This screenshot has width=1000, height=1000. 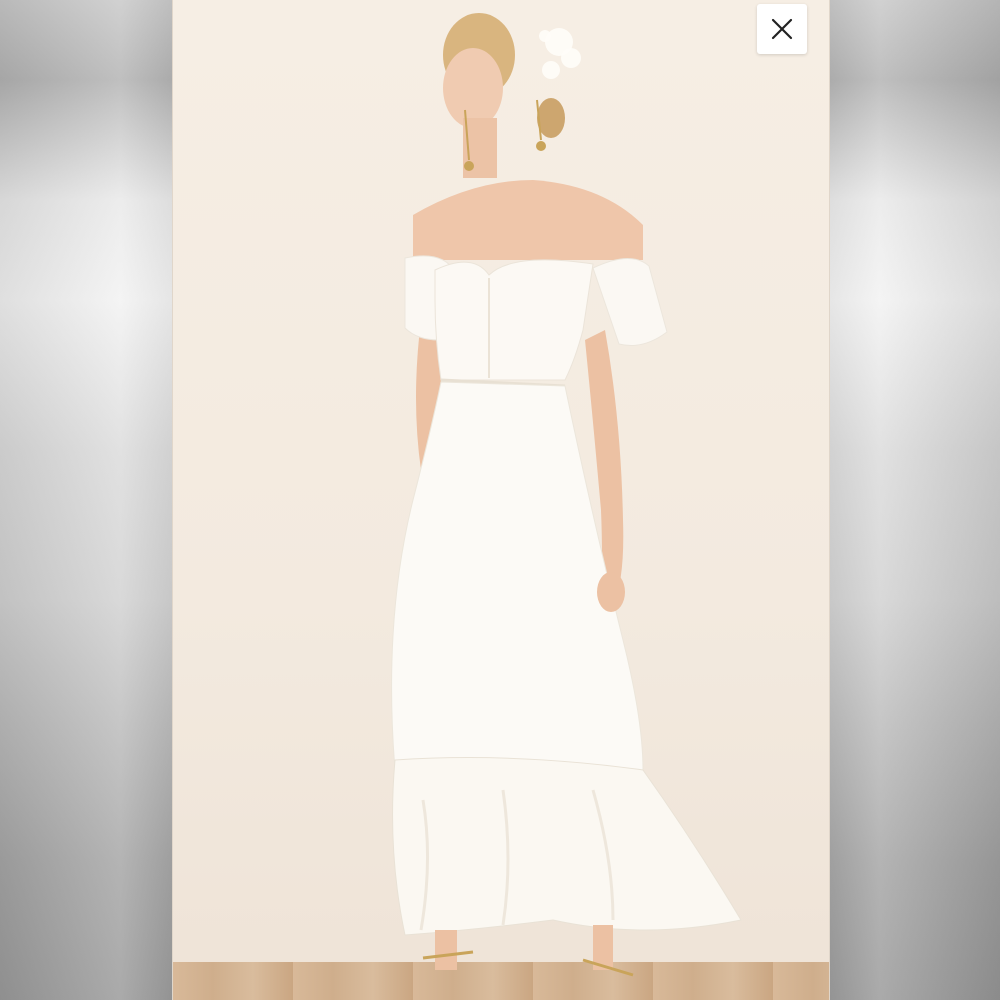 I want to click on close-icon, so click(x=782, y=29).